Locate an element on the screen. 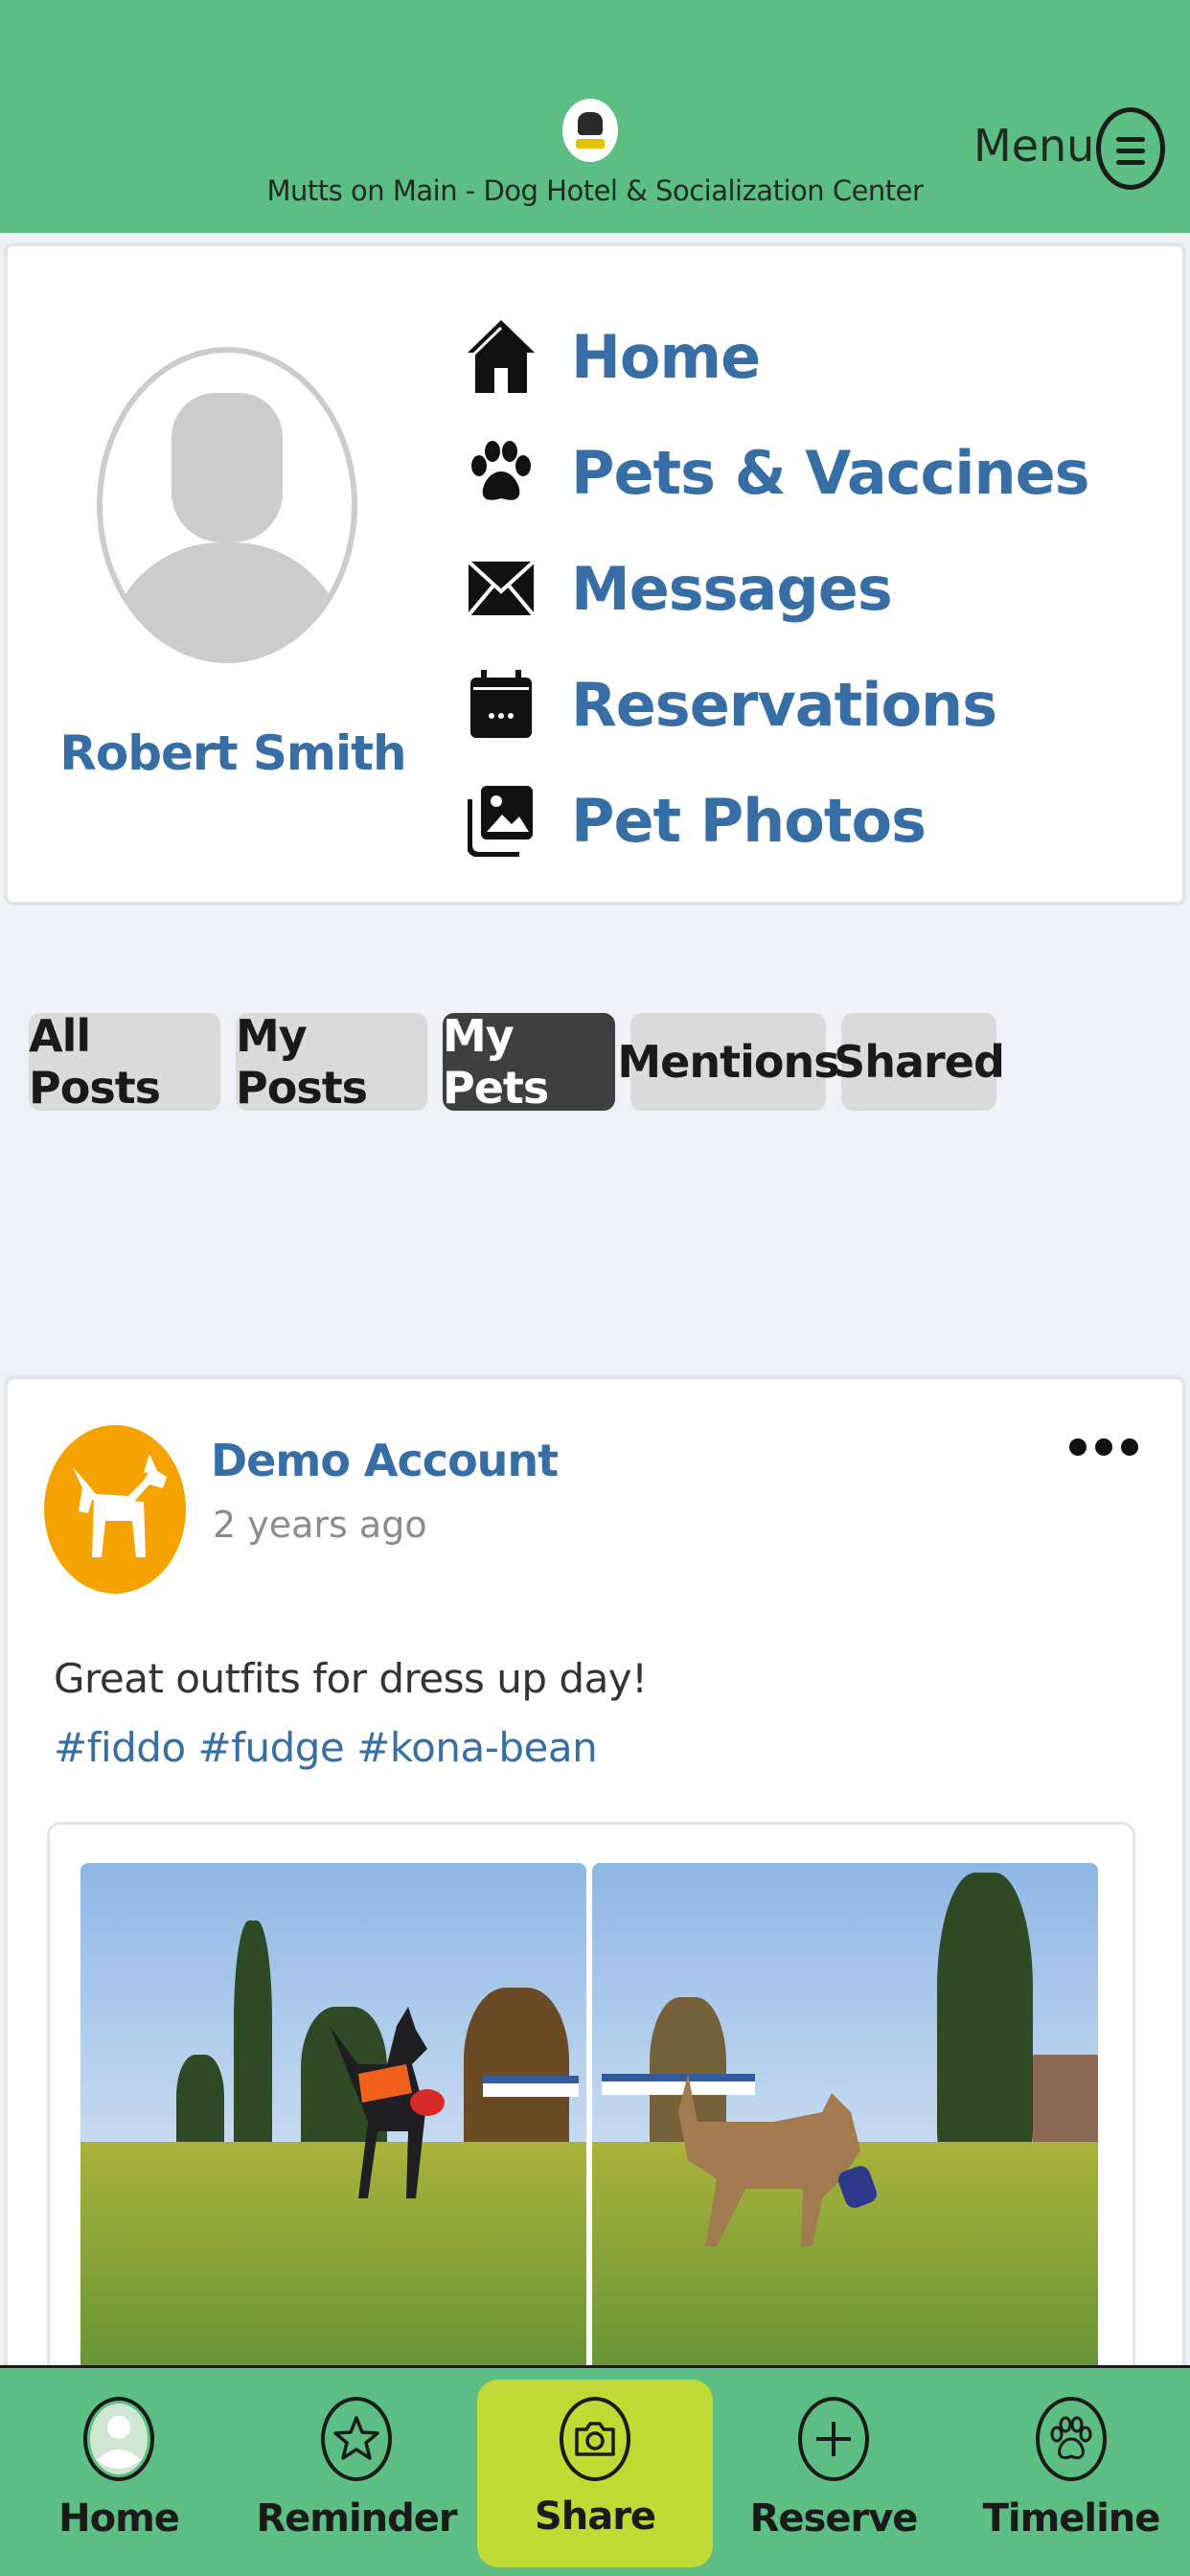 The height and width of the screenshot is (2576, 1190). house-icon is located at coordinates (501, 356).